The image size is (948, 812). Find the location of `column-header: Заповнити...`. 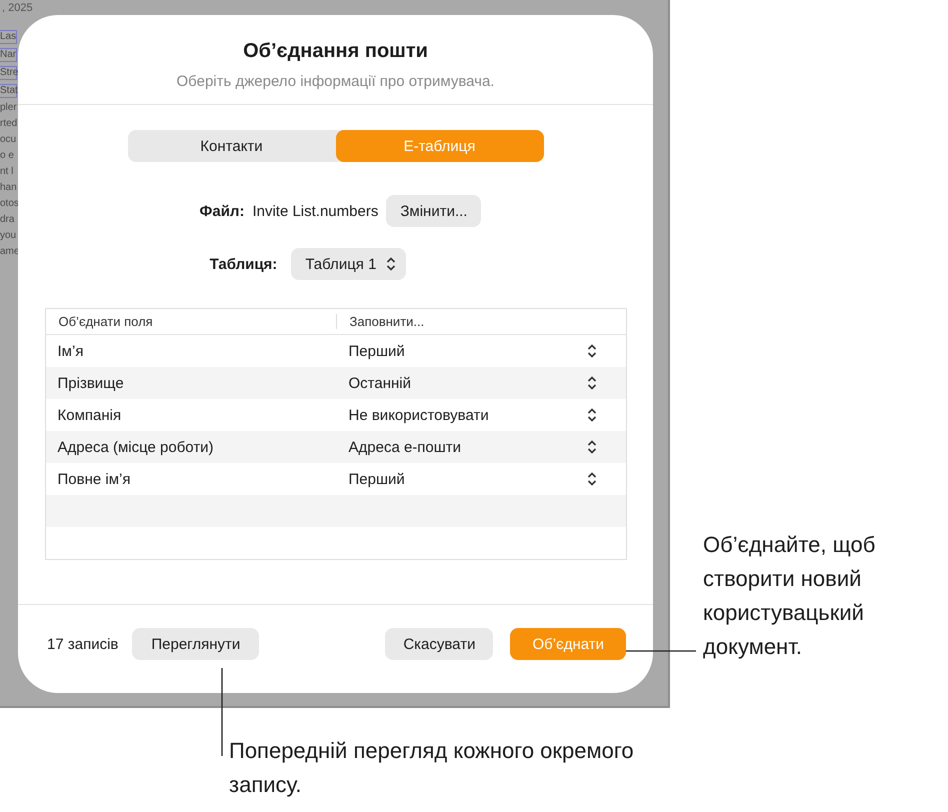

column-header: Заповнити... is located at coordinates (387, 321).